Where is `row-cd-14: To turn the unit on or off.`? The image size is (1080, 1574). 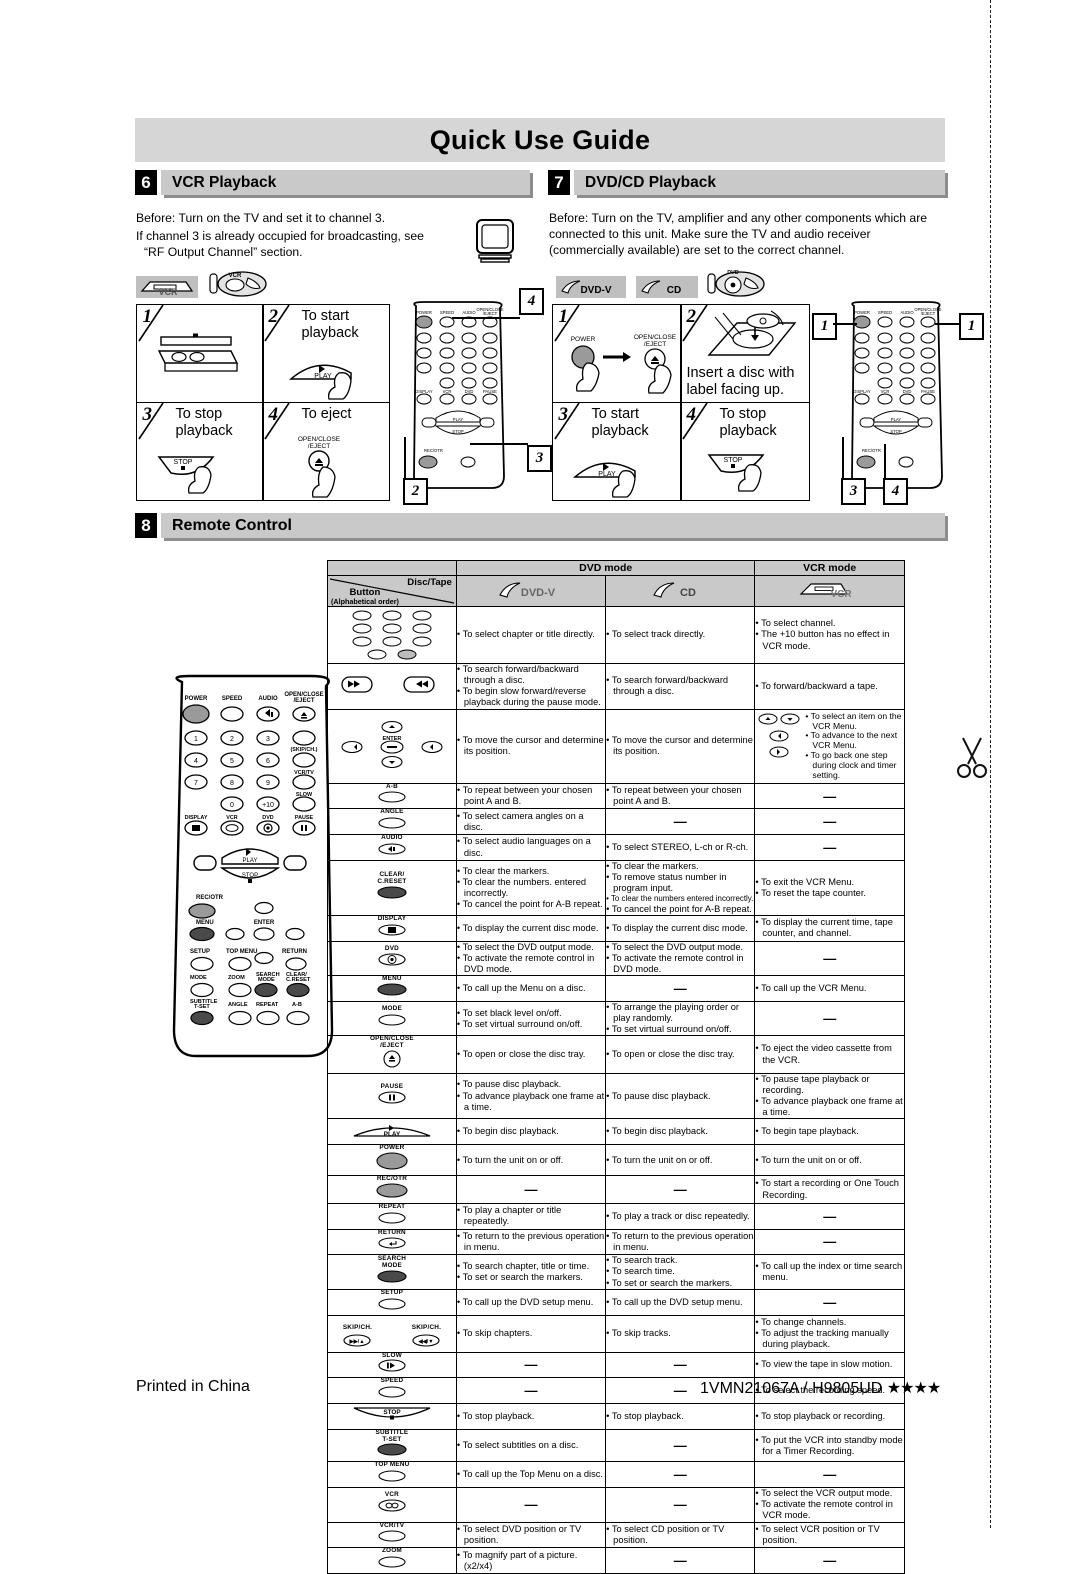
row-cd-14: To turn the unit on or off. is located at coordinates (680, 1160).